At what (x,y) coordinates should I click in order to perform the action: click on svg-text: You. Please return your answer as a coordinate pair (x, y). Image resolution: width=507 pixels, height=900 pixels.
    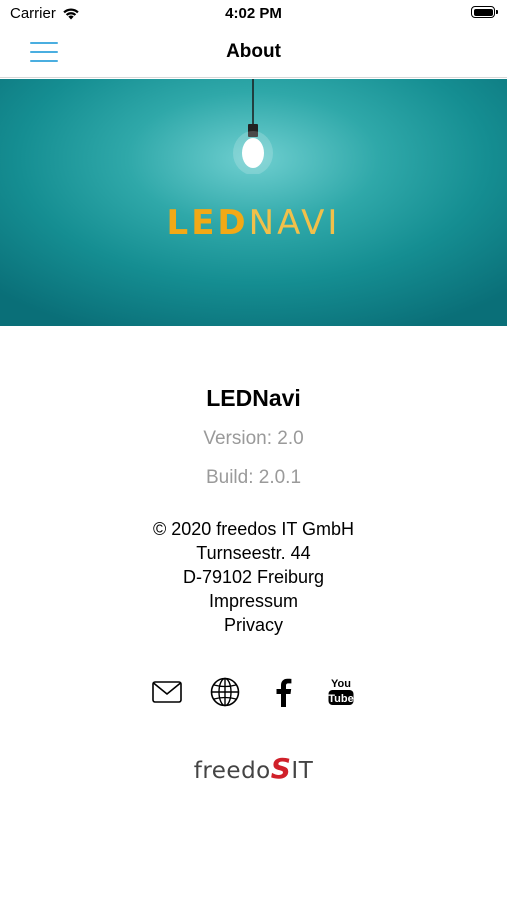
    Looking at the image, I should click on (341, 684).